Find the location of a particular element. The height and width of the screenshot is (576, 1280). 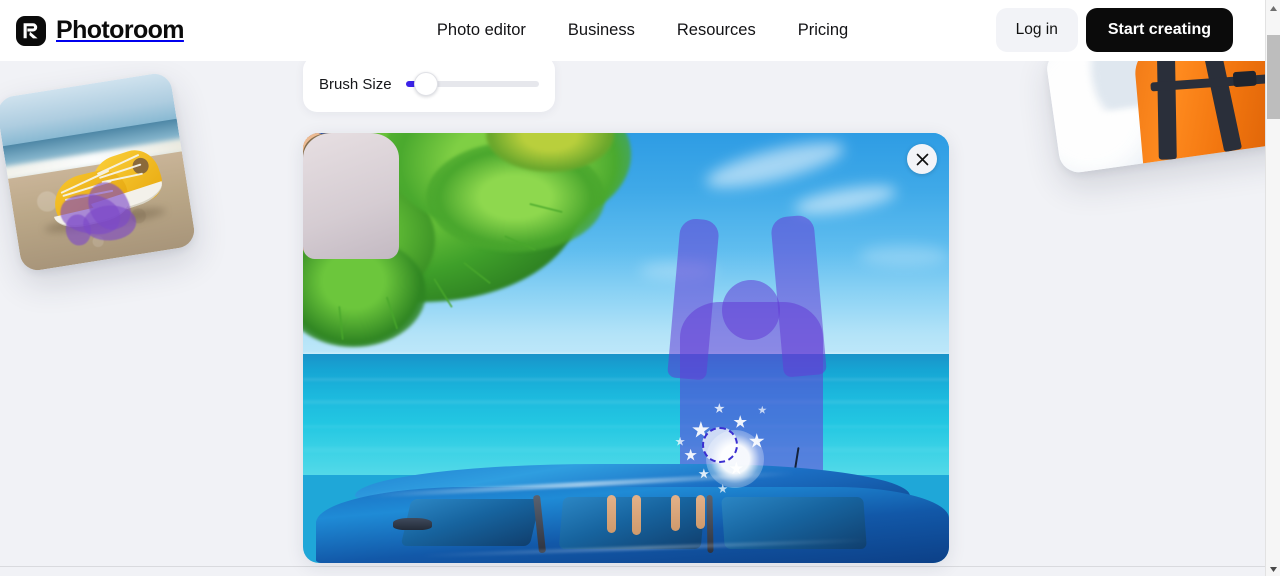

brand-logo-link: Photoroom is located at coordinates (100, 30).